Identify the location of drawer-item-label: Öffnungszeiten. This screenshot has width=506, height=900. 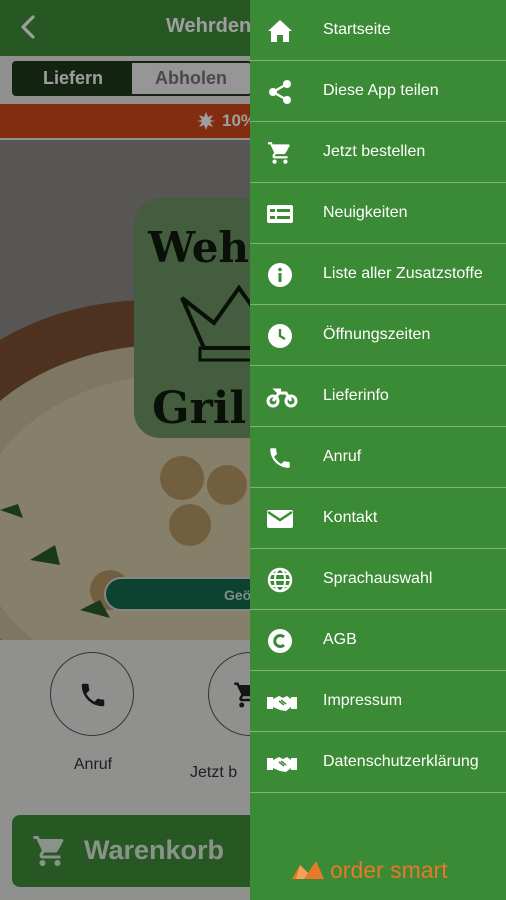
(377, 334).